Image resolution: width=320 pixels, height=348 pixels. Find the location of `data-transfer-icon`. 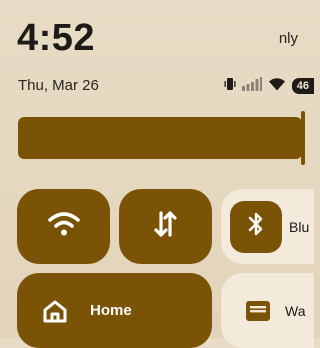

data-transfer-icon is located at coordinates (166, 226).